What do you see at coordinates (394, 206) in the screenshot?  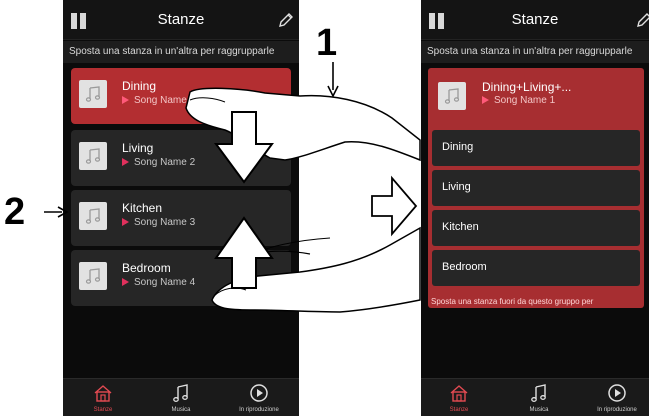 I see `transition-arrow` at bounding box center [394, 206].